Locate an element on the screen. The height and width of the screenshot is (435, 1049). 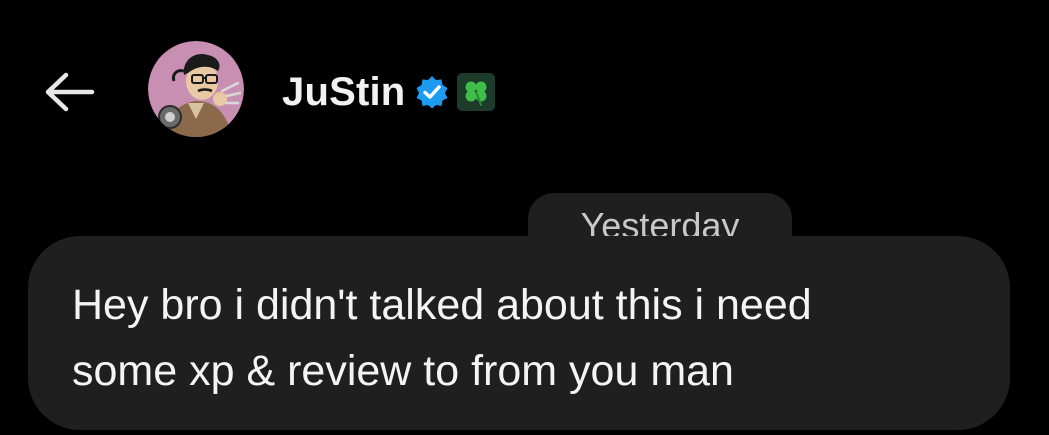
user-avatar-icon is located at coordinates (196, 89).